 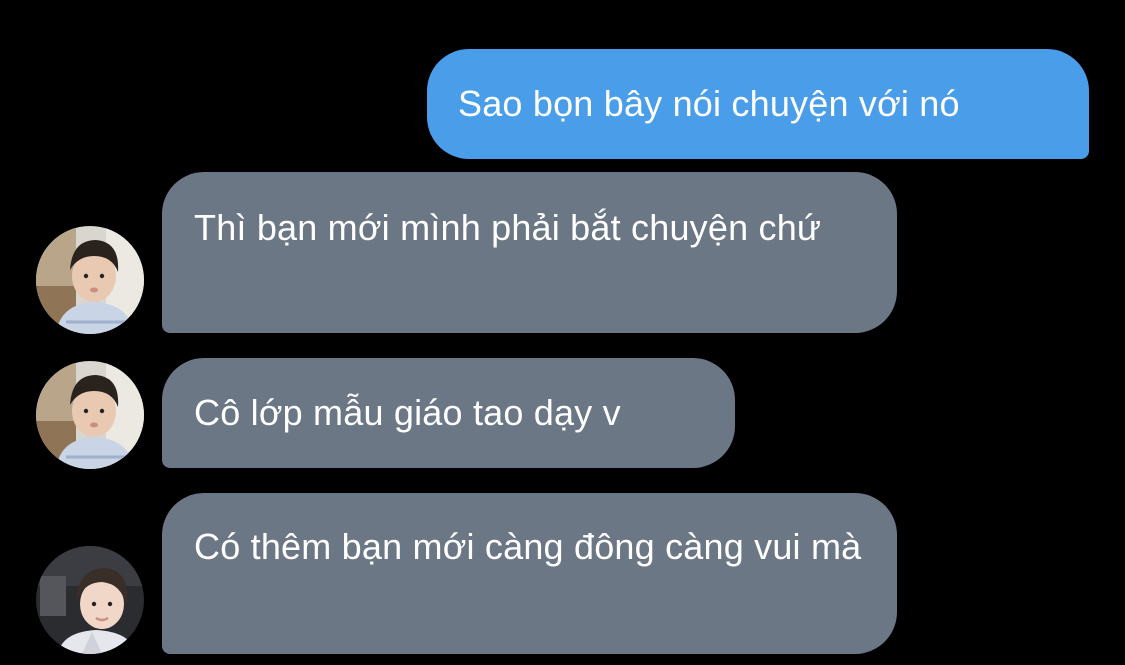 What do you see at coordinates (407, 412) in the screenshot?
I see `message-text: Cô lớp mẫu giáo tao dạy v` at bounding box center [407, 412].